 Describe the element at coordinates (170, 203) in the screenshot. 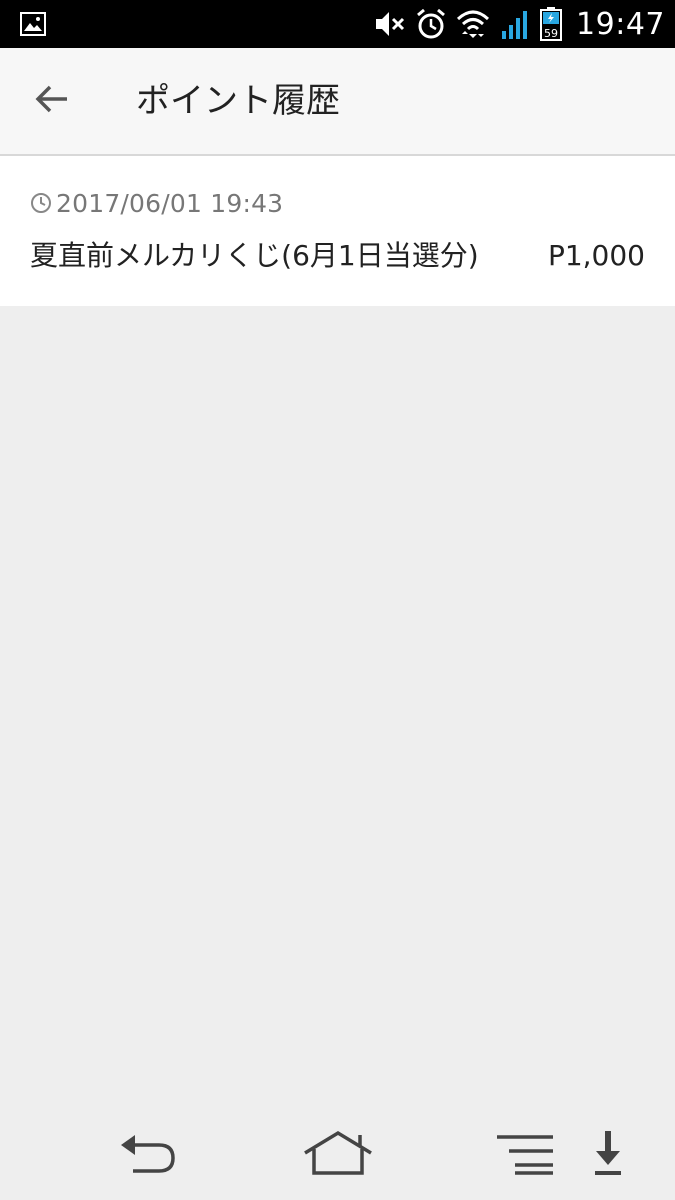

I see `item-date: 2017/06/01 19:43` at that location.